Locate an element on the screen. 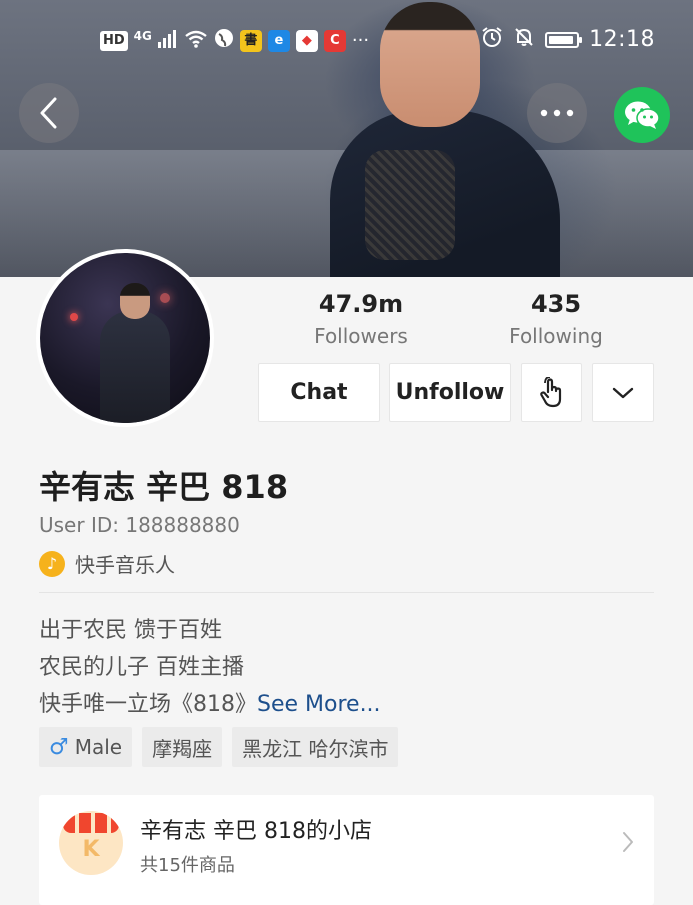  following-label: Following is located at coordinates (556, 336).